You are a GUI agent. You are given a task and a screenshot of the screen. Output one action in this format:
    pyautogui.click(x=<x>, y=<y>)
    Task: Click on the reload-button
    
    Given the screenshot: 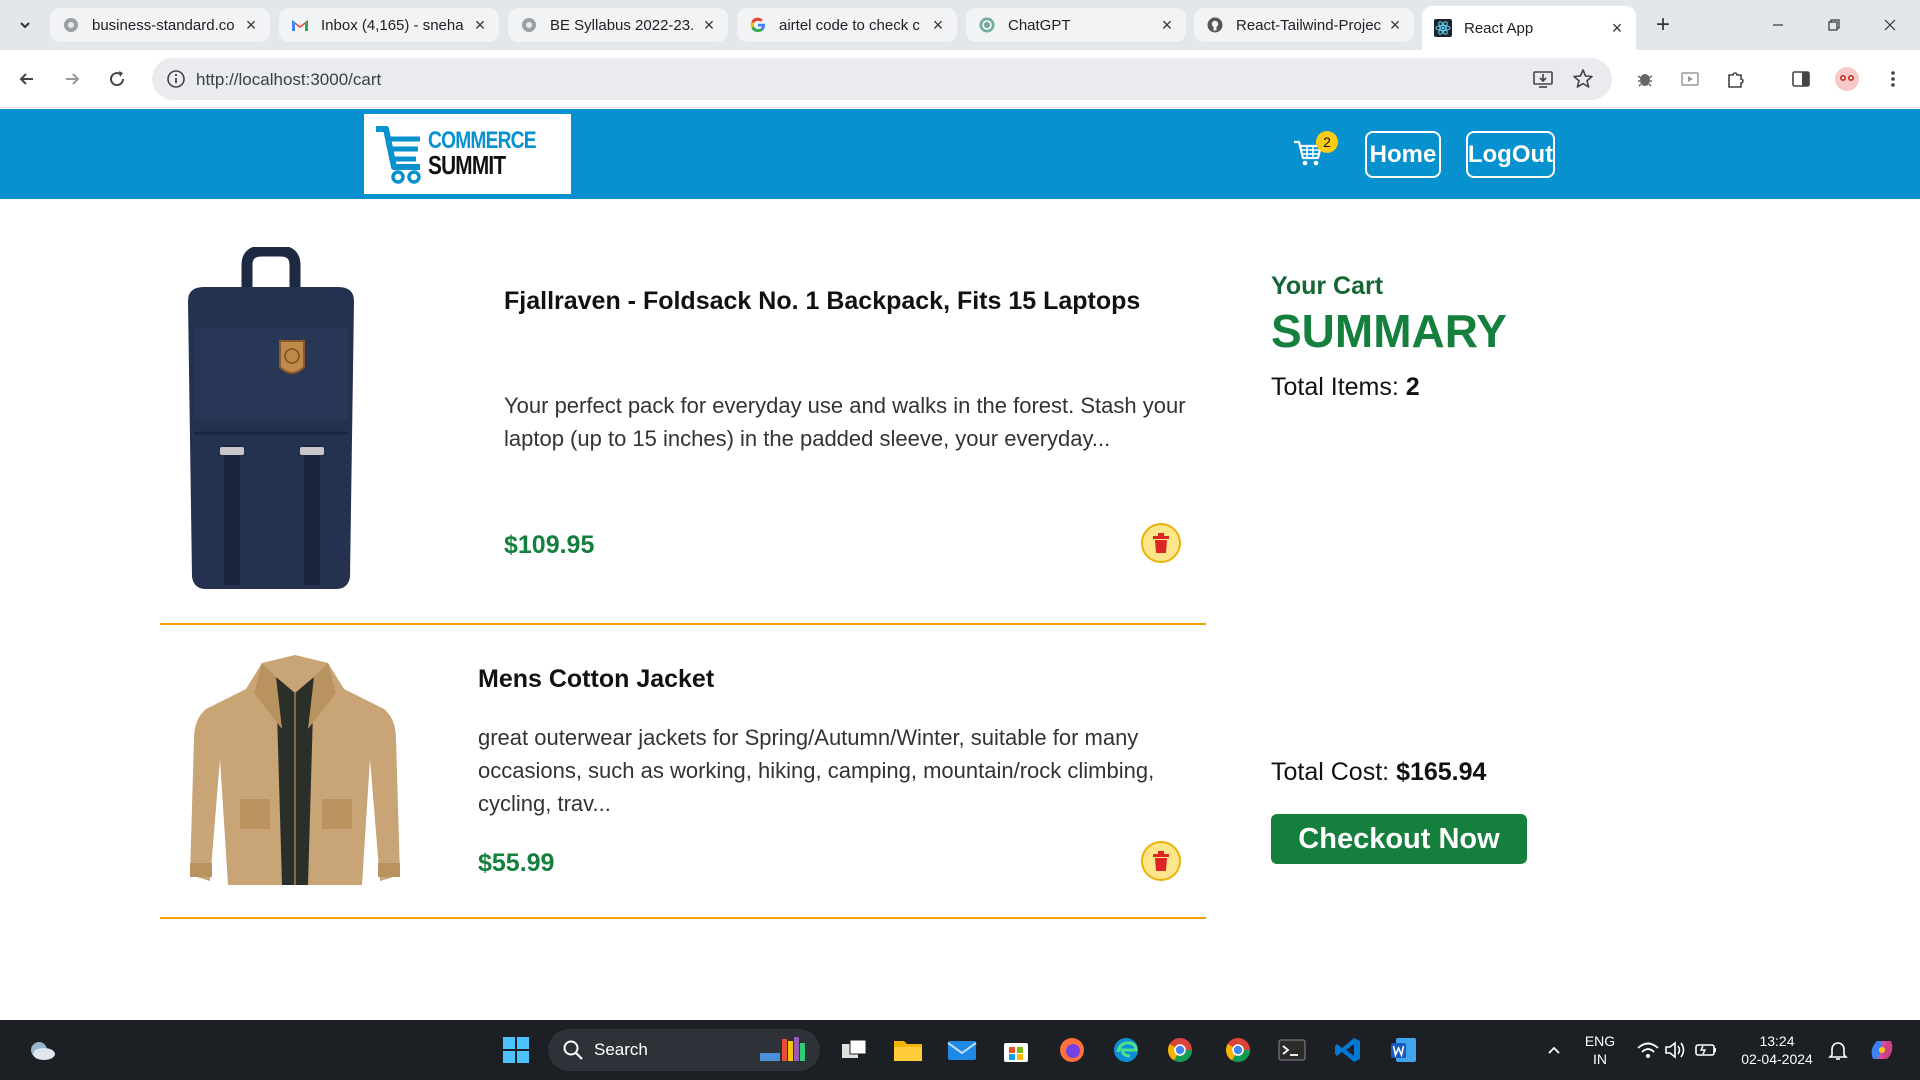 What is the action you would take?
    pyautogui.click(x=117, y=79)
    